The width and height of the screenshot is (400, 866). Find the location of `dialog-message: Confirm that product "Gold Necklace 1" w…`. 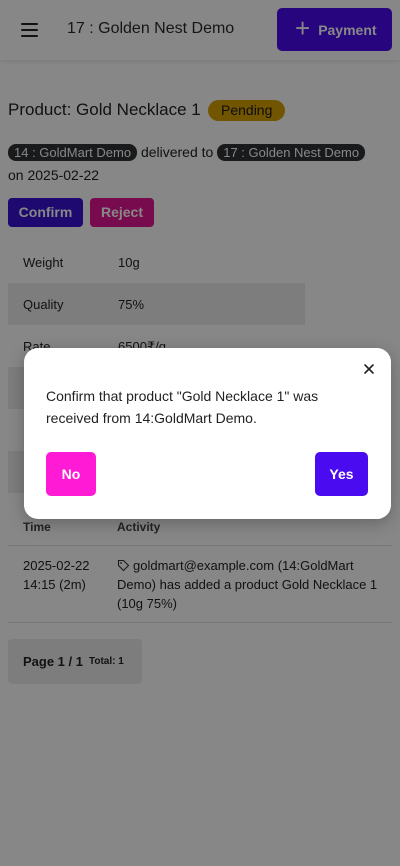

dialog-message: Confirm that product "Gold Necklace 1" w… is located at coordinates (182, 407).